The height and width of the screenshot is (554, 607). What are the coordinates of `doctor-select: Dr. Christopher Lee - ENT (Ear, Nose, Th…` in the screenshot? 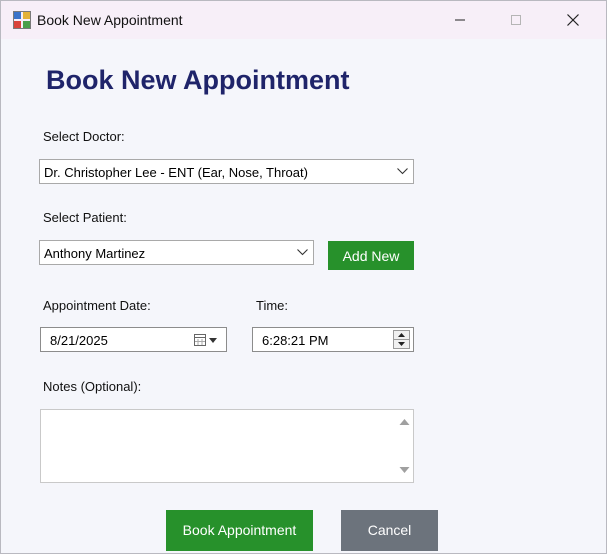 It's located at (226, 171).